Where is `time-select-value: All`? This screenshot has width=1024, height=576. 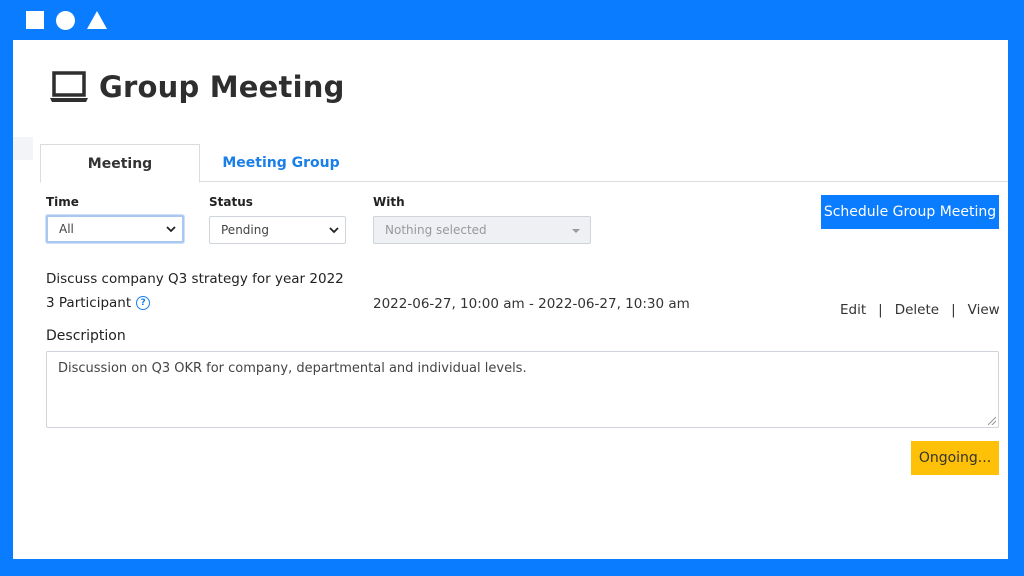
time-select-value: All is located at coordinates (66, 229).